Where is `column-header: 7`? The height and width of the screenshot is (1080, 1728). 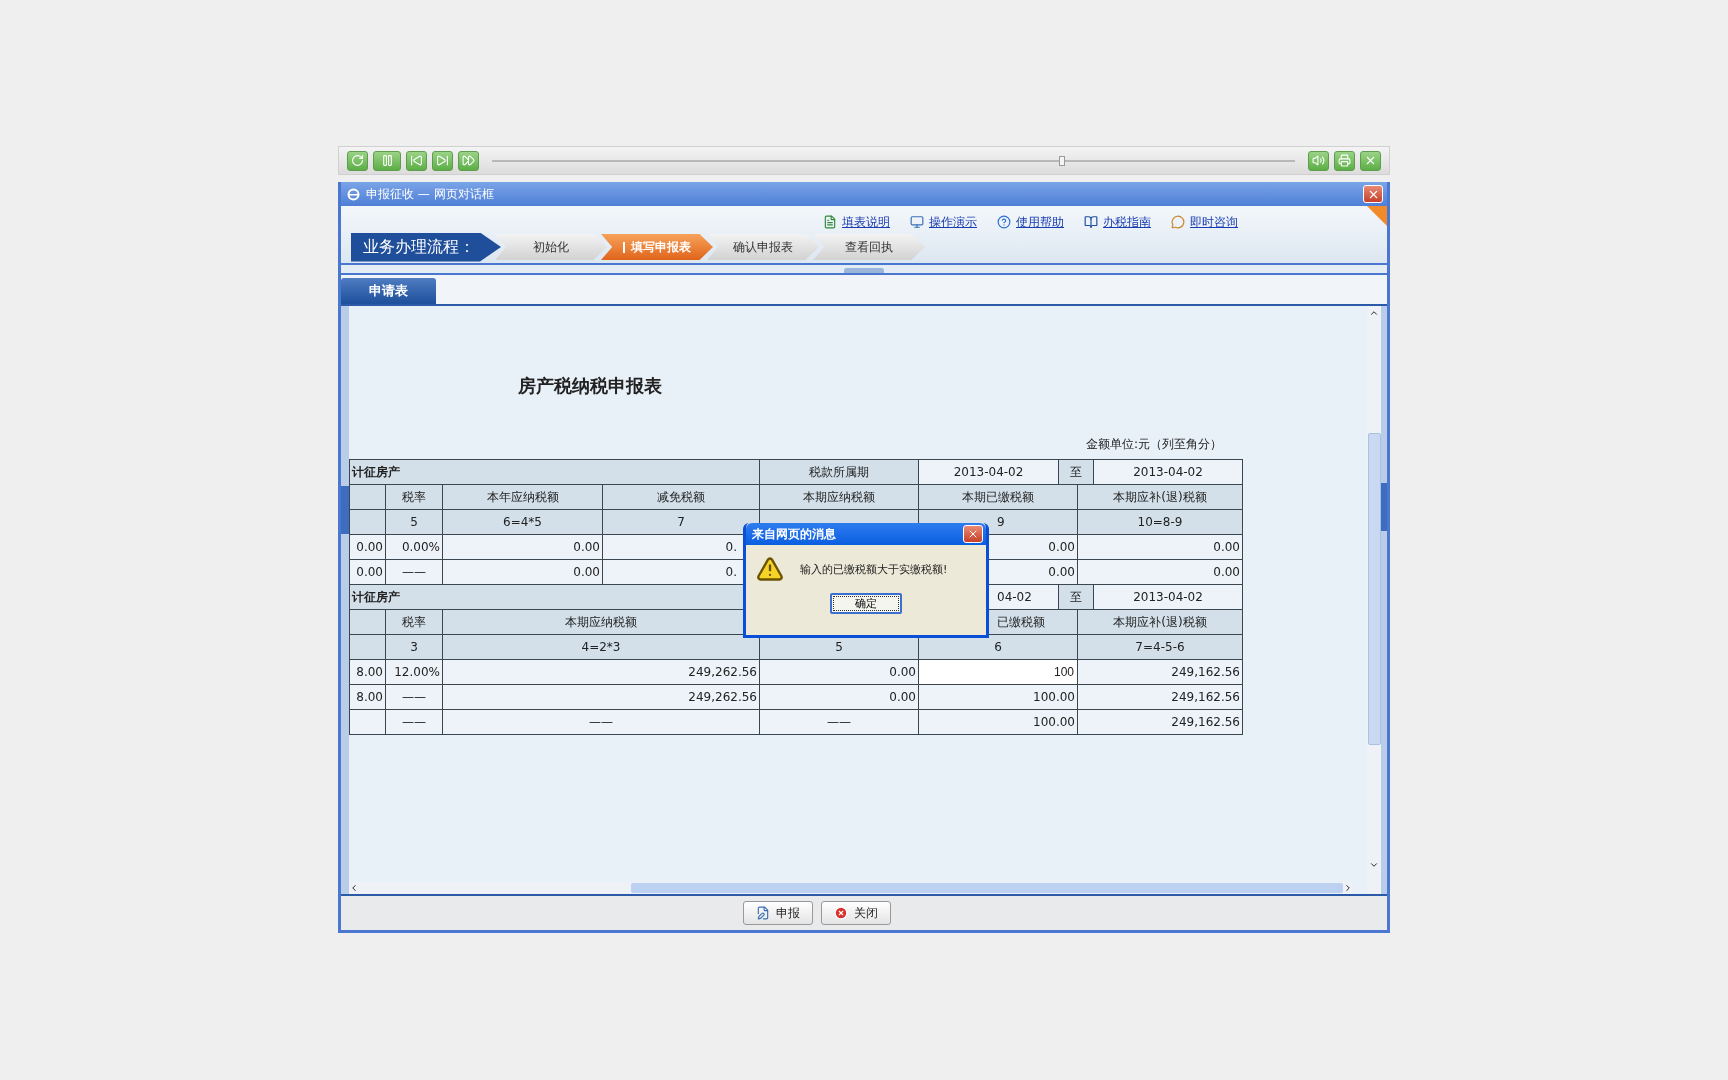
column-header: 7 is located at coordinates (681, 522).